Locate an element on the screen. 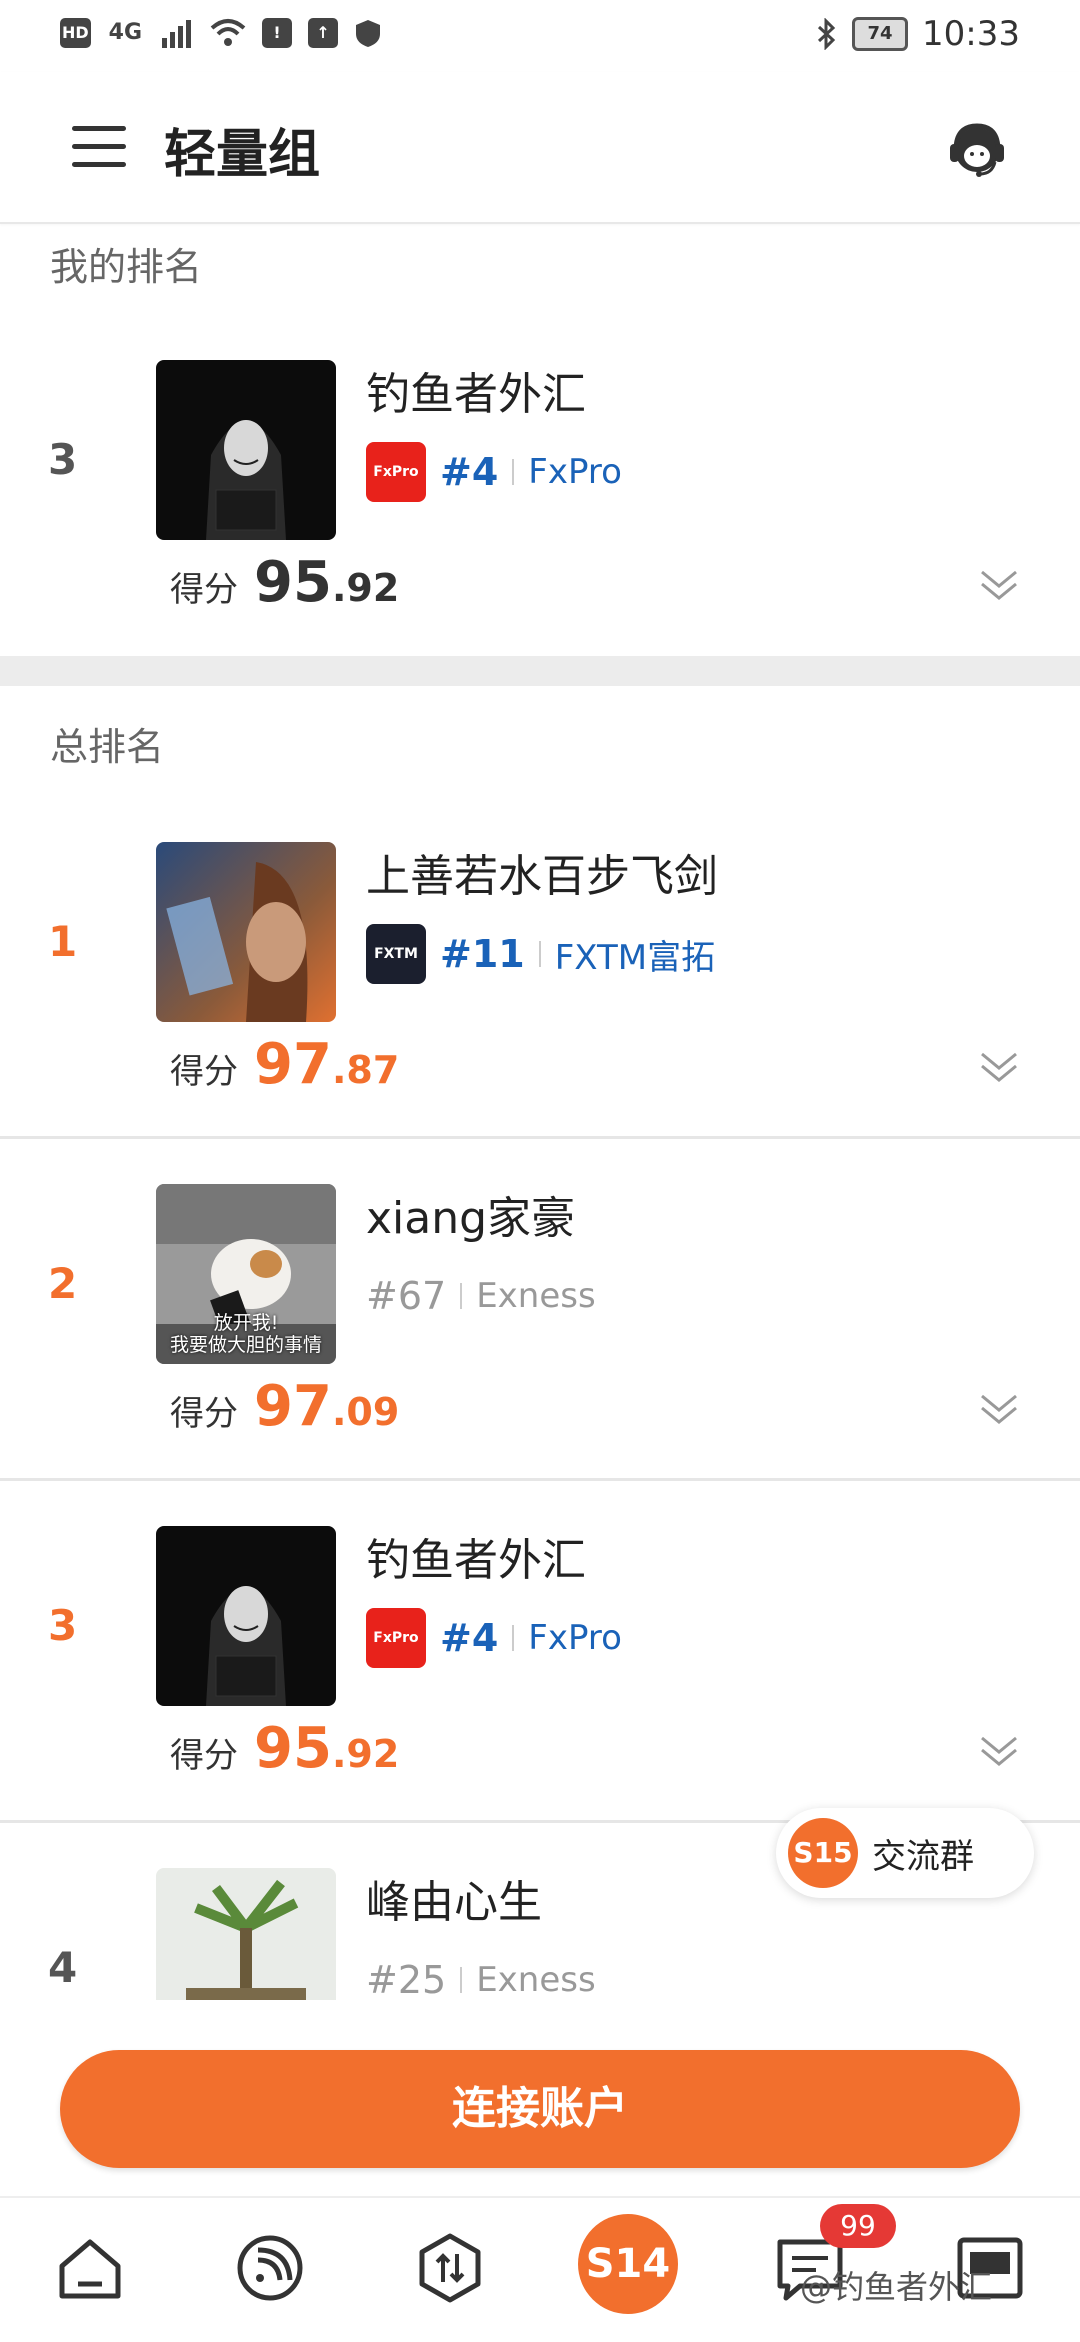 The image size is (1080, 2342). chat-group-label: 交流群 is located at coordinates (923, 1856).